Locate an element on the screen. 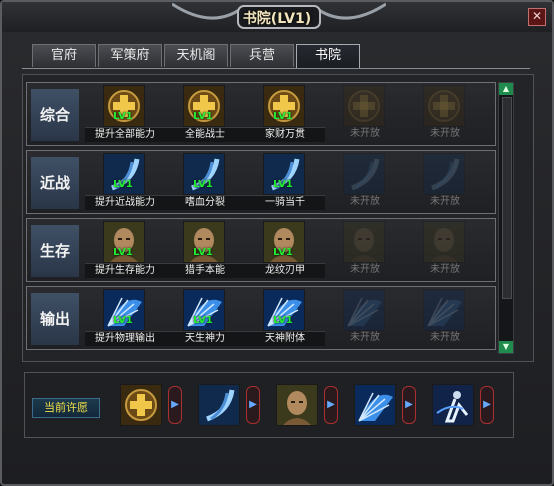 The width and height of the screenshot is (554, 486). skill-name: 猎手本能 is located at coordinates (205, 270).